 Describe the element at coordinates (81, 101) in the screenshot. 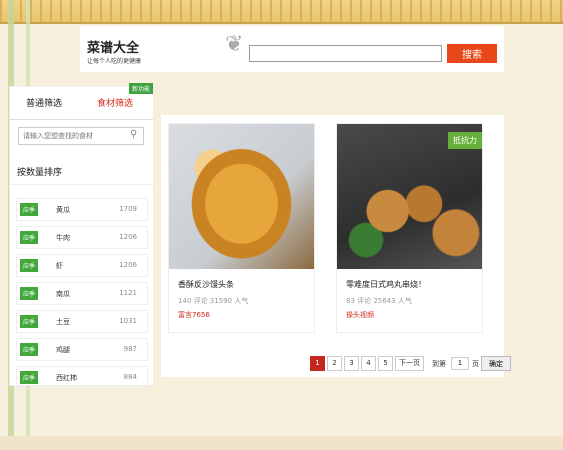

I see `filter-tabs: 普通筛选 食材筛选 新功能` at that location.